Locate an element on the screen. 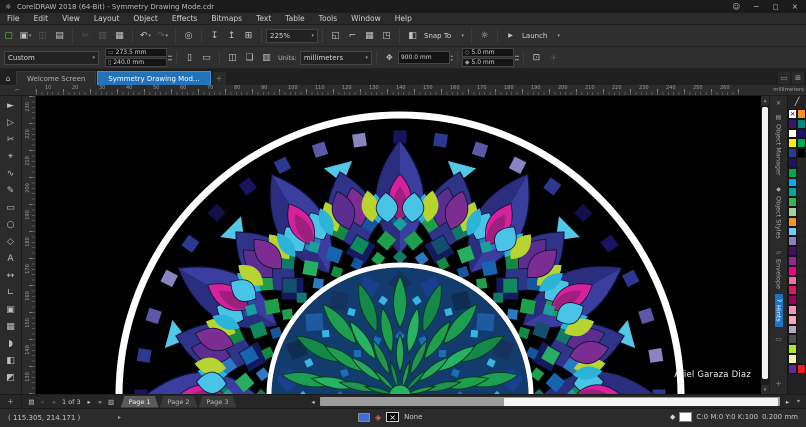 Image resolution: width=806 pixels, height=427 pixels. vertical-scrollbar: ▴ ▾ is located at coordinates (765, 245).